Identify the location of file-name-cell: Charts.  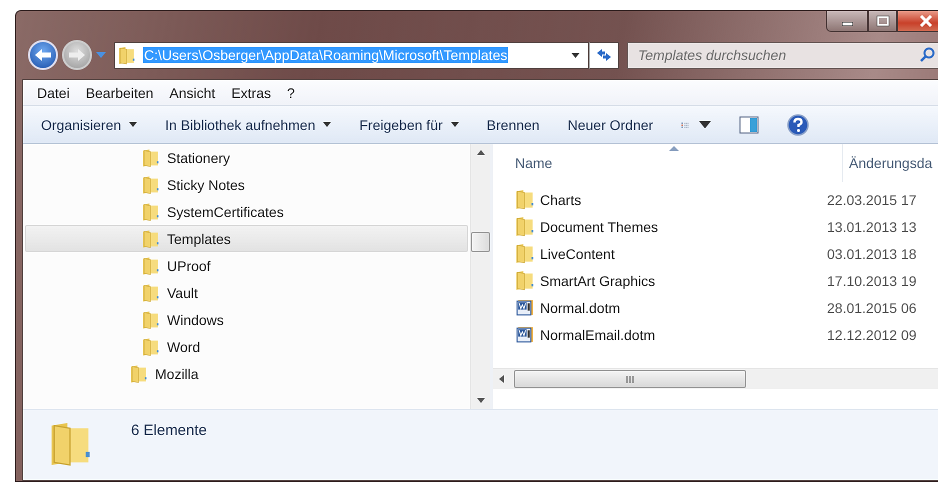
(656, 199).